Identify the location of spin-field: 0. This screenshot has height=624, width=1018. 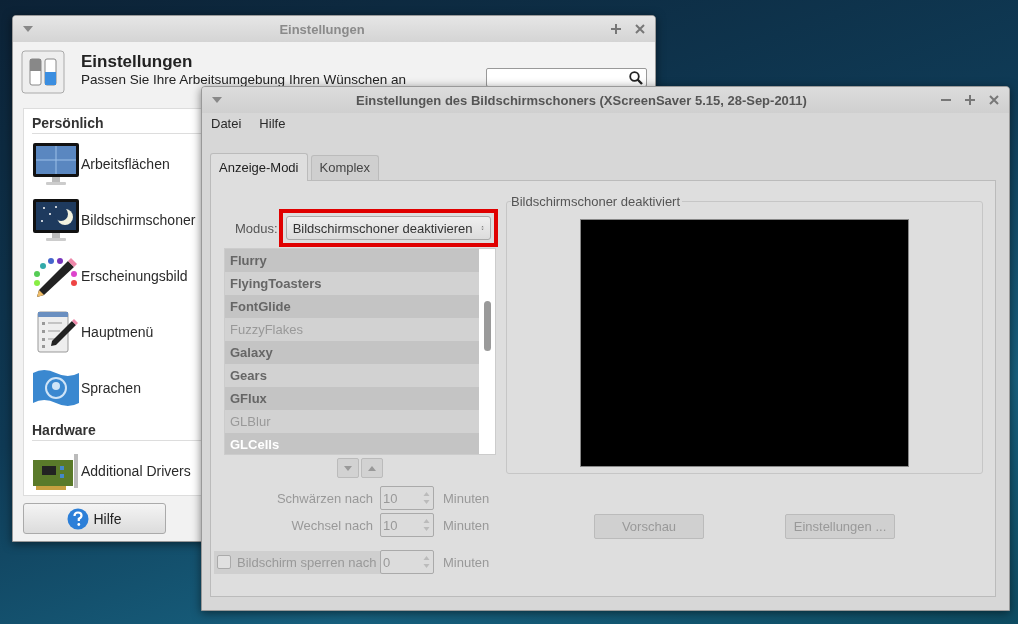
(407, 562).